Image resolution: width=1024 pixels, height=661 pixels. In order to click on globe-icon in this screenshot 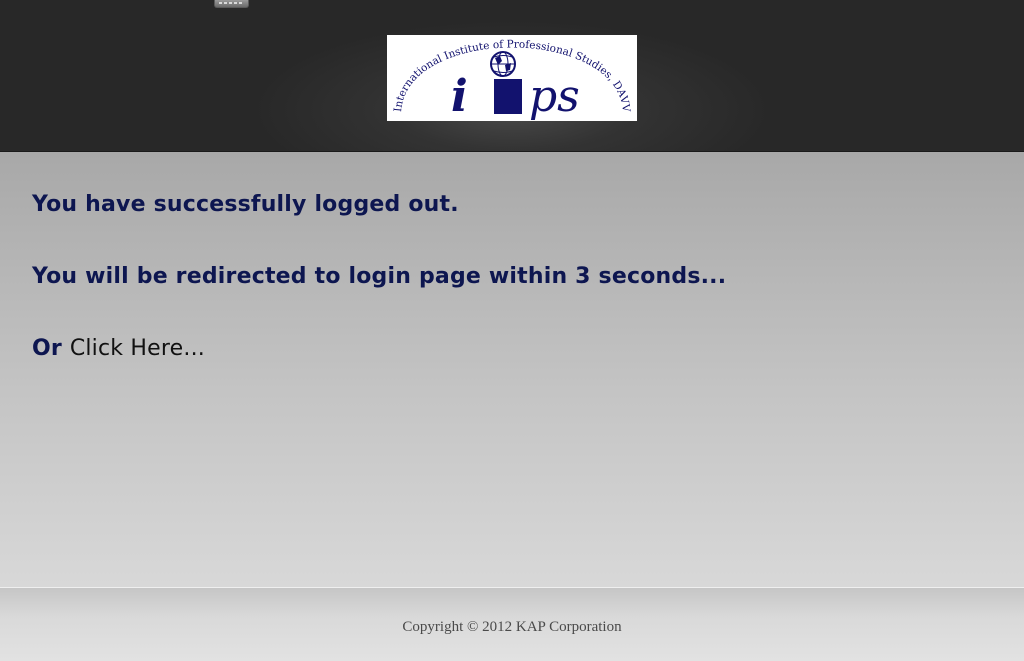, I will do `click(503, 64)`.